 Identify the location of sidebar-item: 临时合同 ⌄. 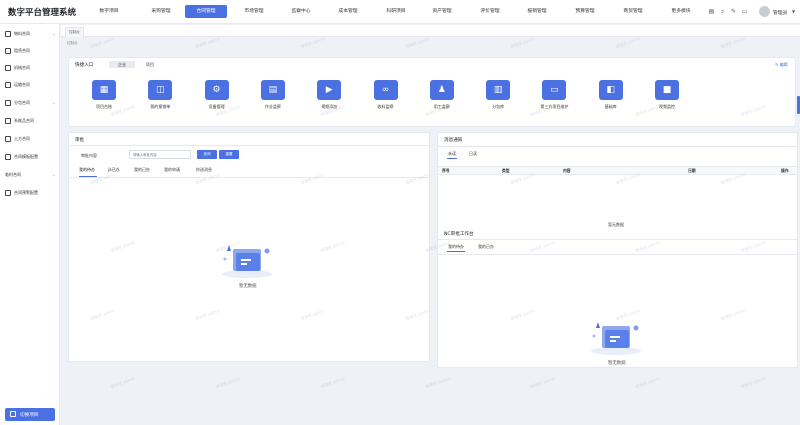
(30, 175).